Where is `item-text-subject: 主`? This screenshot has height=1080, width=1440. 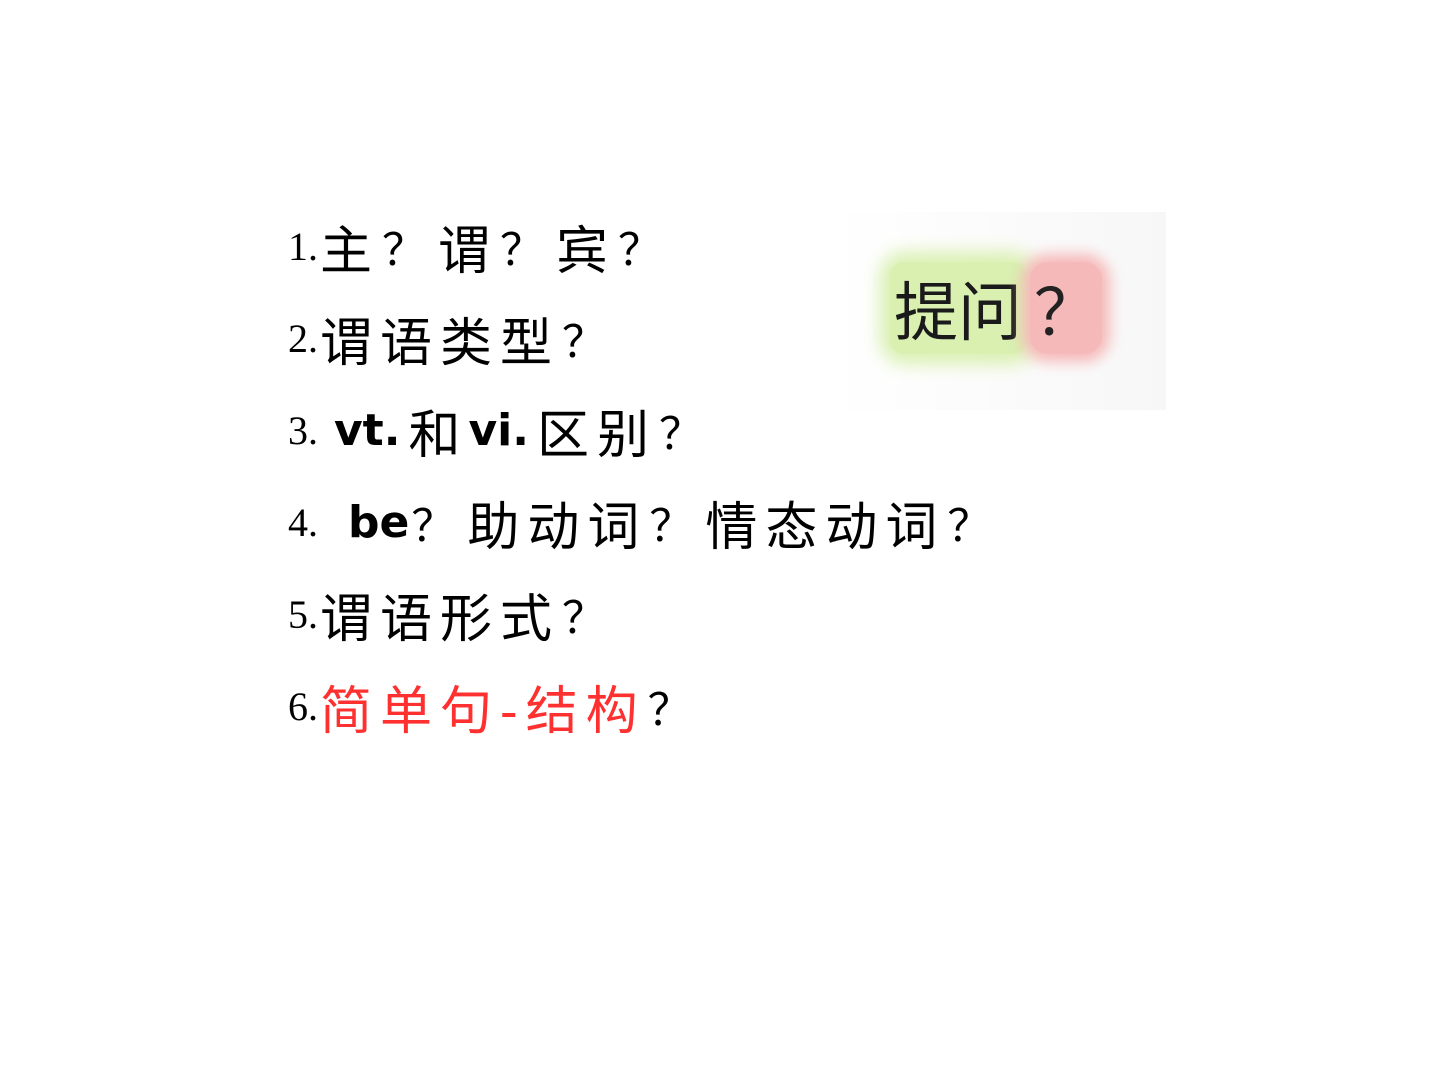
item-text-subject: 主 is located at coordinates (350, 251).